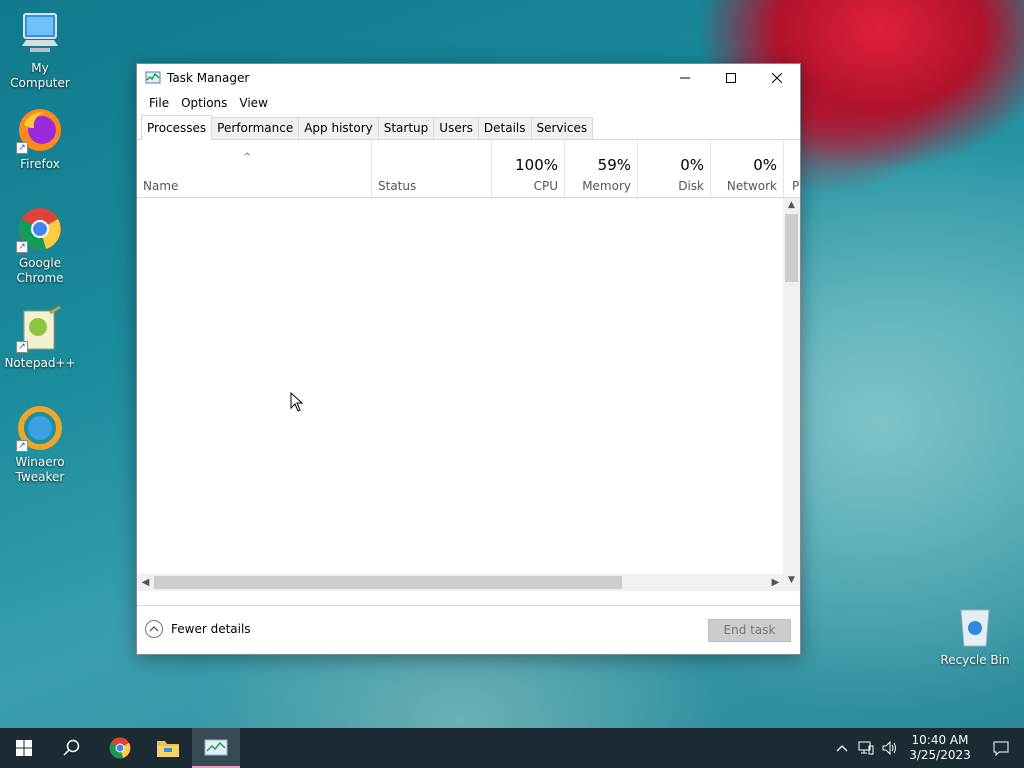 The height and width of the screenshot is (768, 1024). Describe the element at coordinates (775, 582) in the screenshot. I see `scroll-right-icon: ▶` at that location.